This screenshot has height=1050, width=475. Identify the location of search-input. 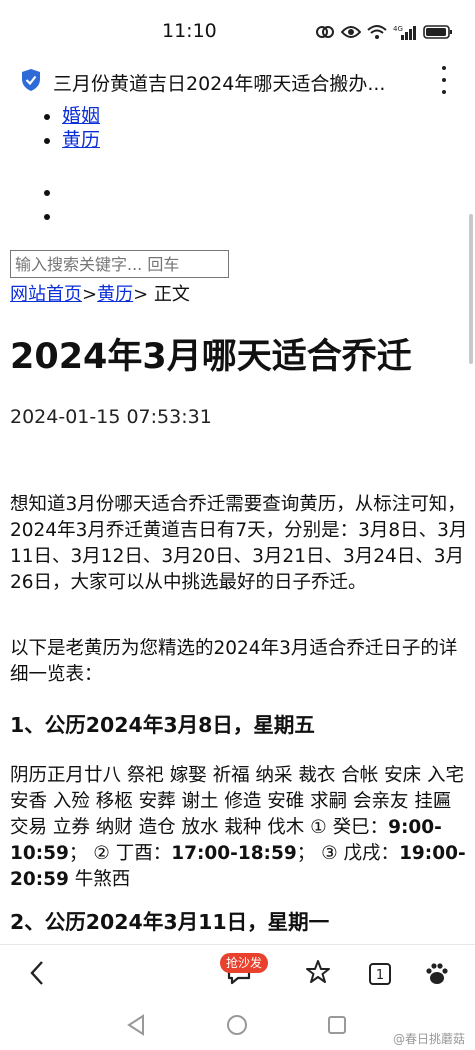
(119, 264).